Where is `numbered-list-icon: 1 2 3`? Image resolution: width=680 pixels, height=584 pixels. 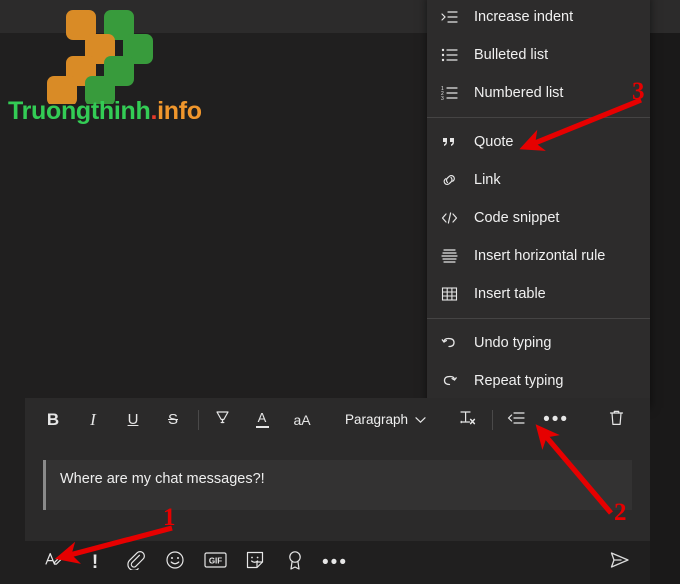 numbered-list-icon: 1 2 3 is located at coordinates (454, 93).